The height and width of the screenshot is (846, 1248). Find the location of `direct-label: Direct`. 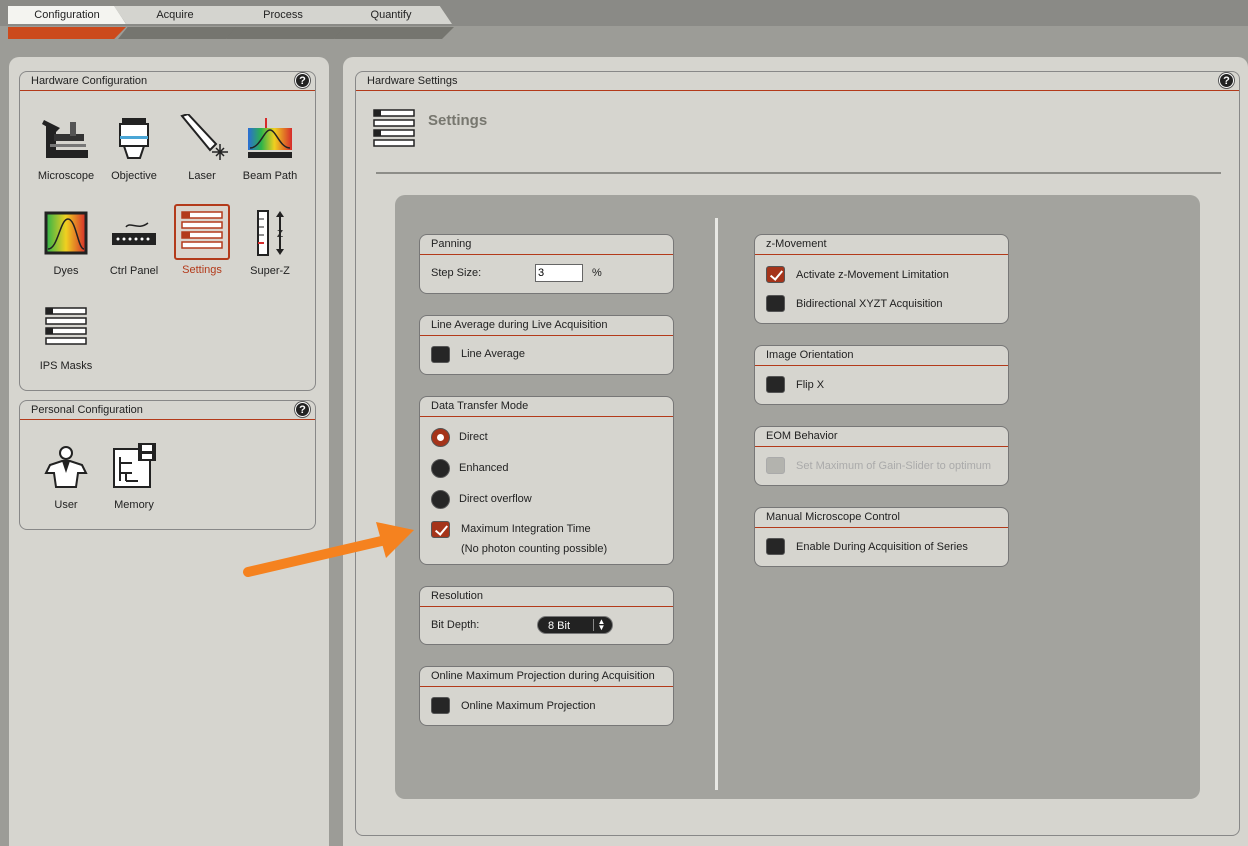

direct-label: Direct is located at coordinates (473, 437).